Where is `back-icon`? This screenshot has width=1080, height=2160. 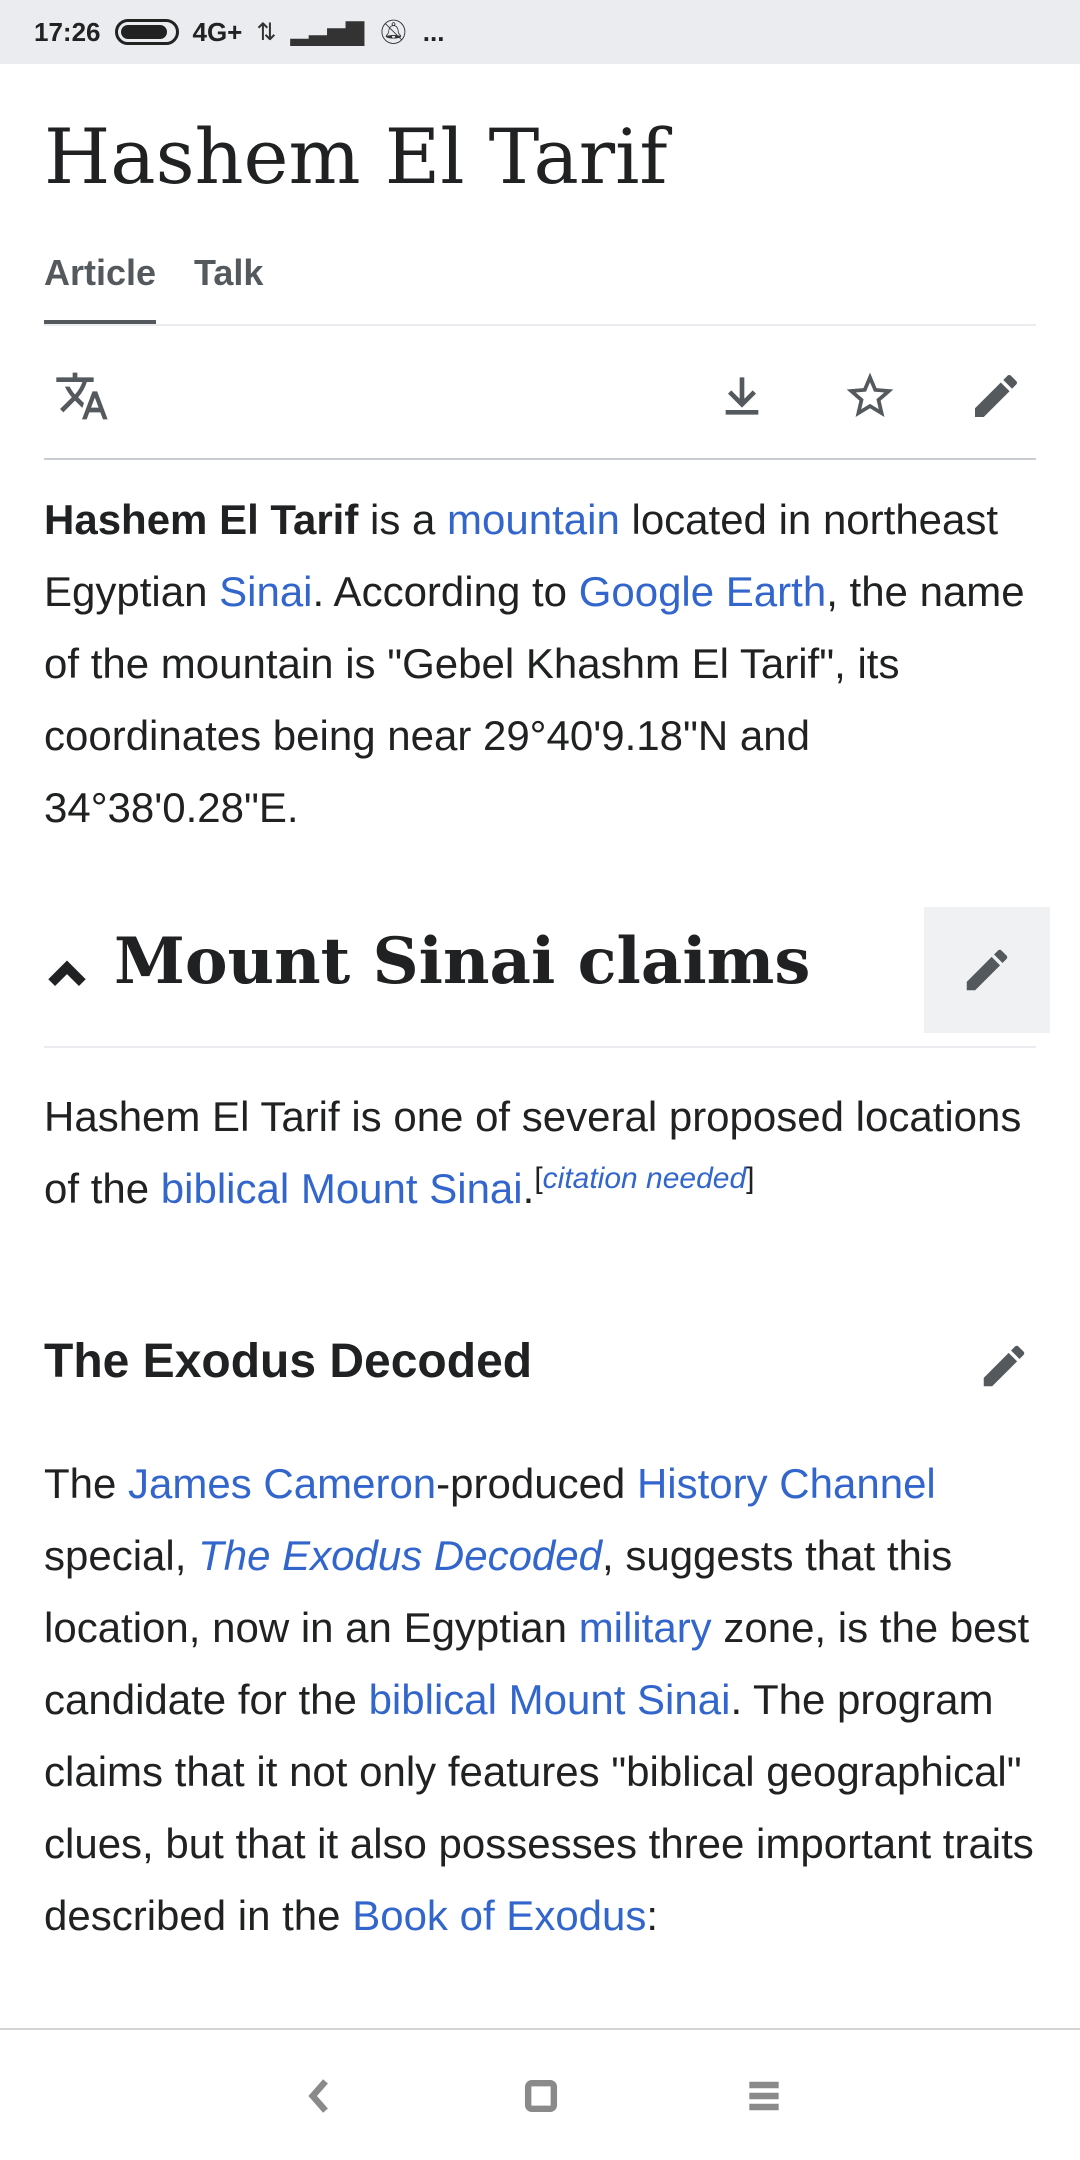
back-icon is located at coordinates (320, 2096).